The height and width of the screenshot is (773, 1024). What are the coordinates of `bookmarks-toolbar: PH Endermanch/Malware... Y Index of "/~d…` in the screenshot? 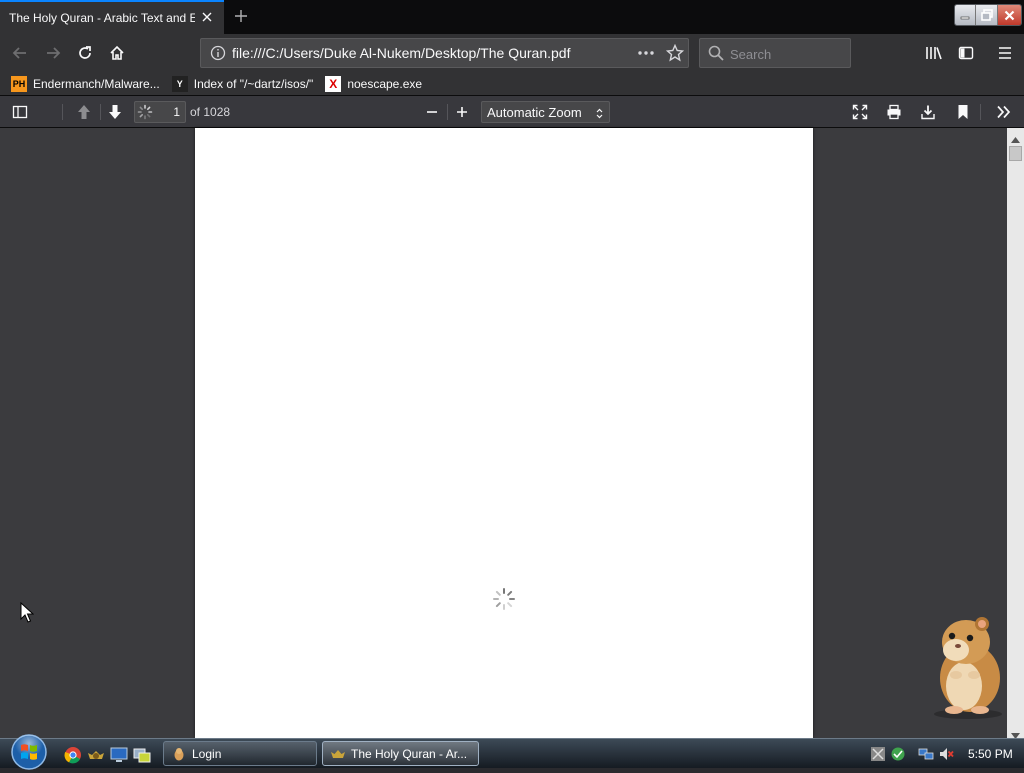 It's located at (512, 84).